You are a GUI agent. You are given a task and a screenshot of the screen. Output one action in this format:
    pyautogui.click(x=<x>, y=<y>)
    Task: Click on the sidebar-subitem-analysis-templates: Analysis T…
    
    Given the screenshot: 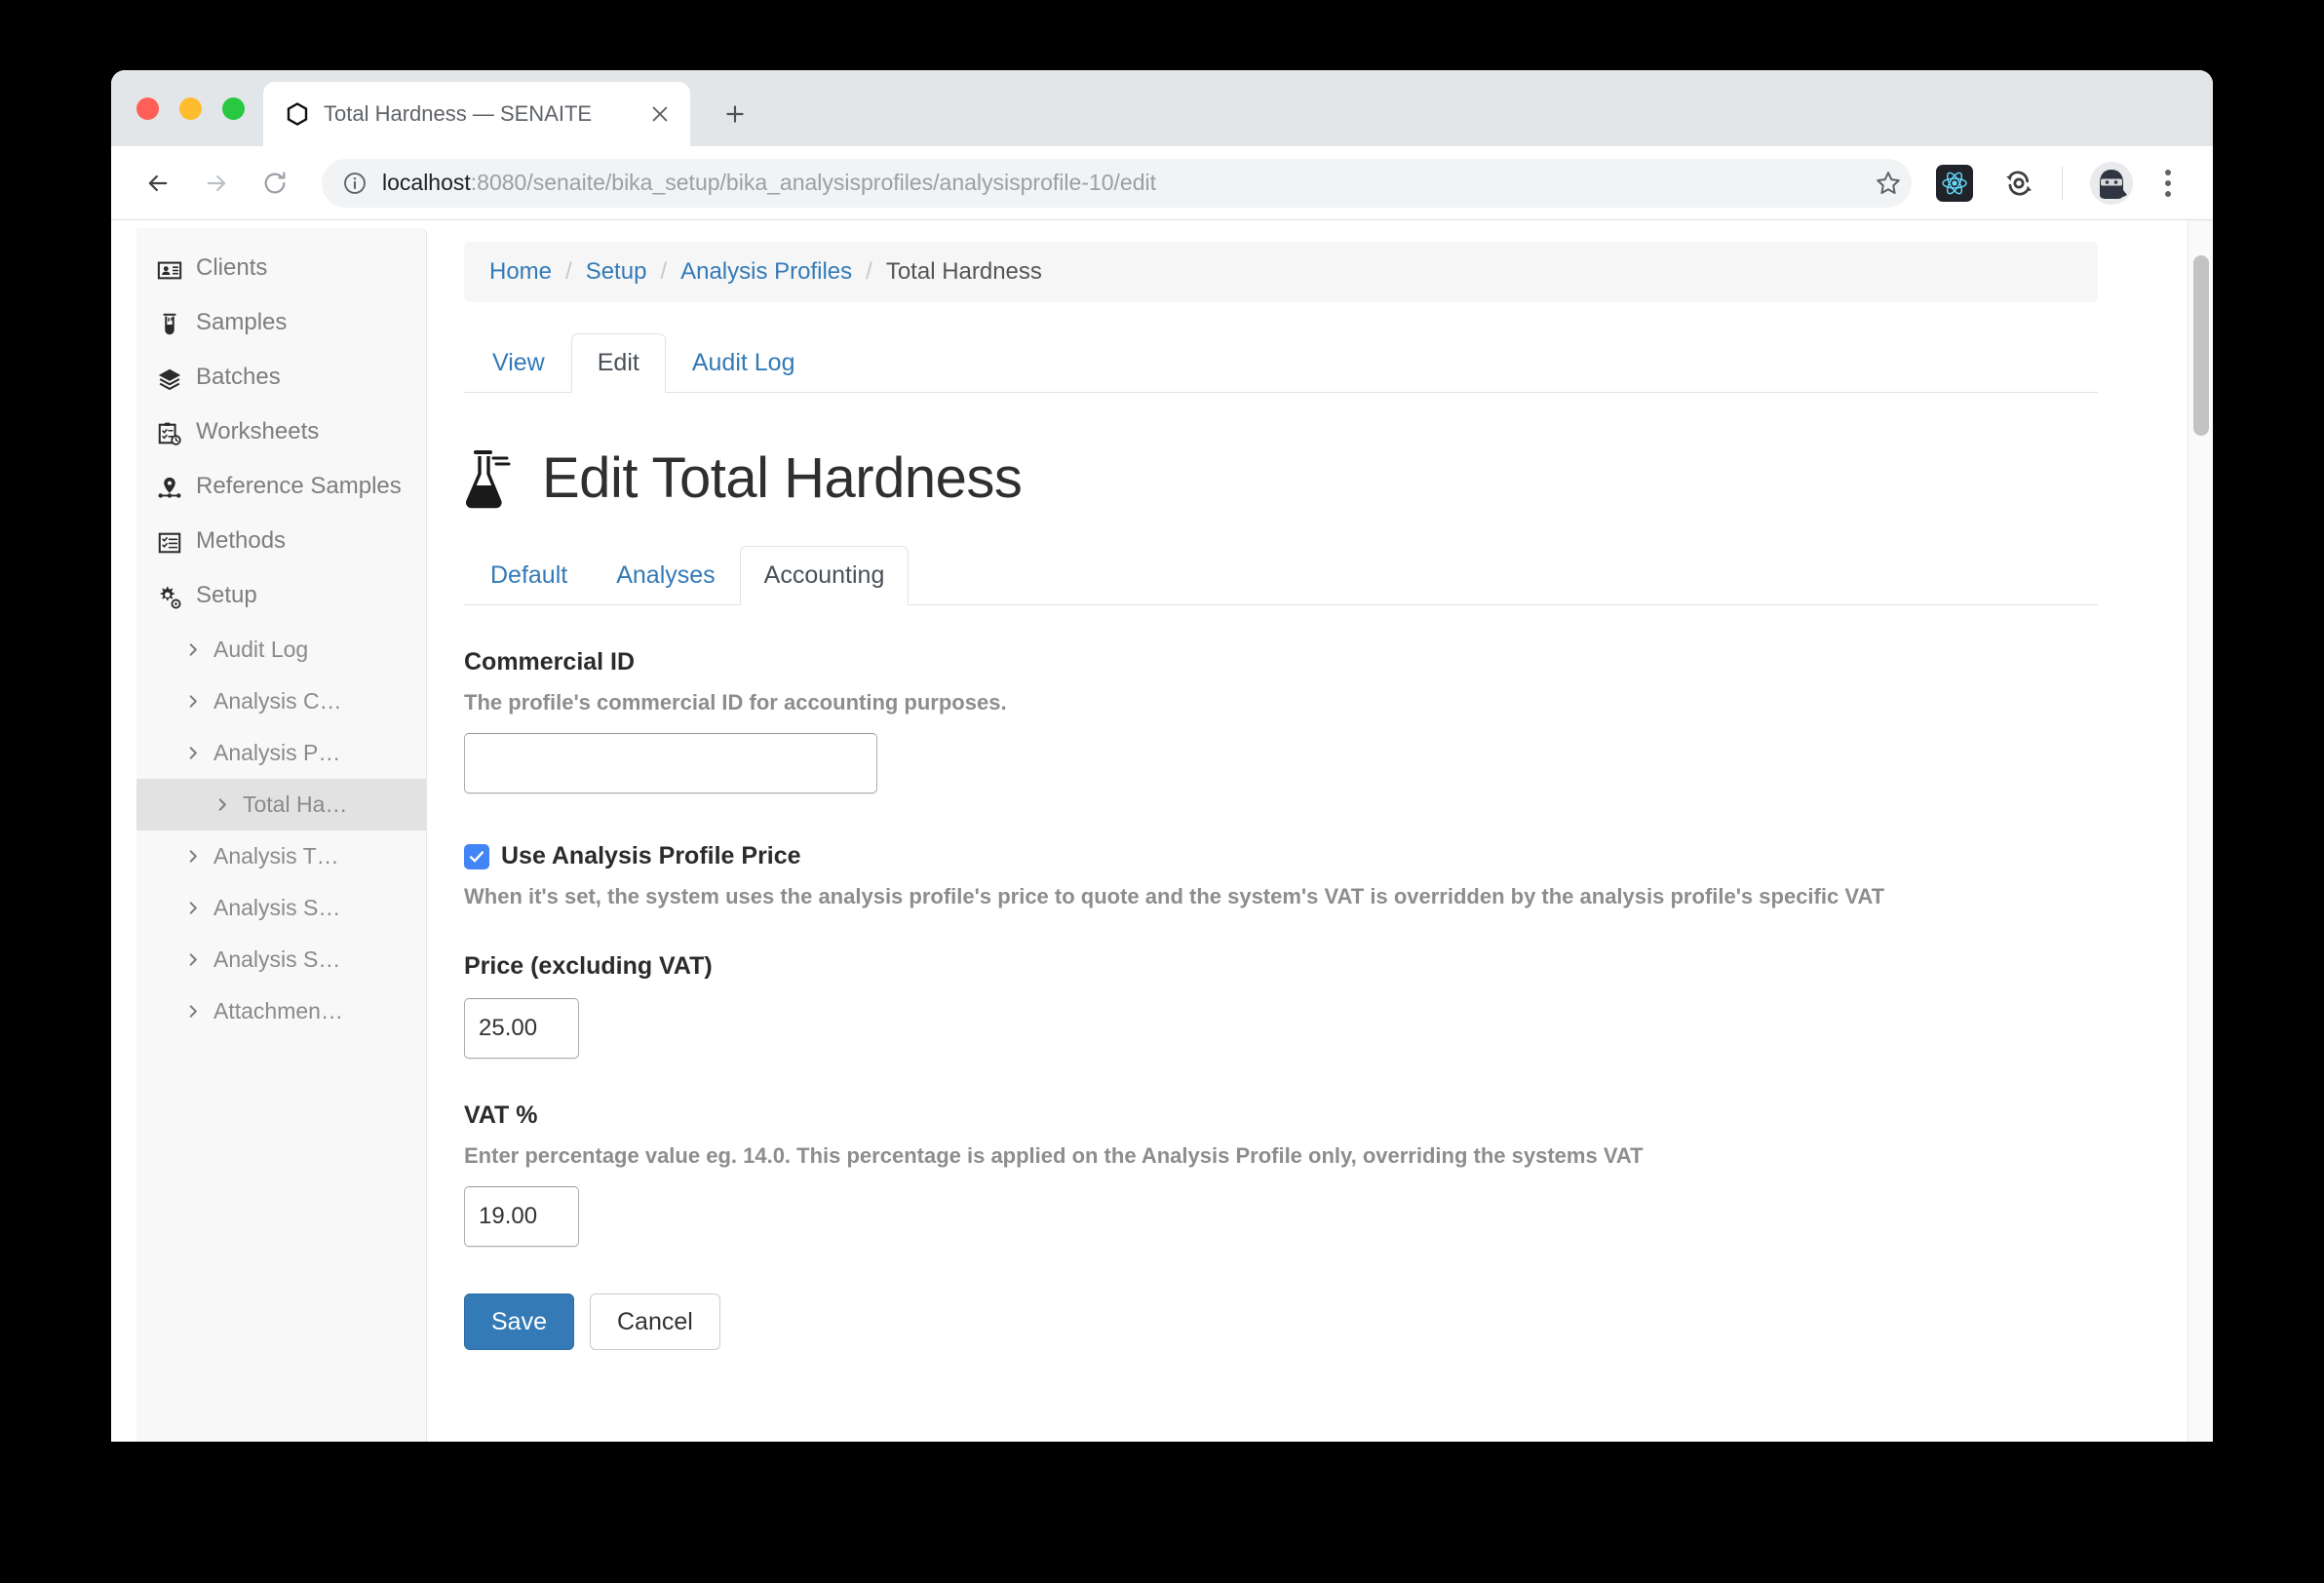 What is the action you would take?
    pyautogui.click(x=281, y=856)
    